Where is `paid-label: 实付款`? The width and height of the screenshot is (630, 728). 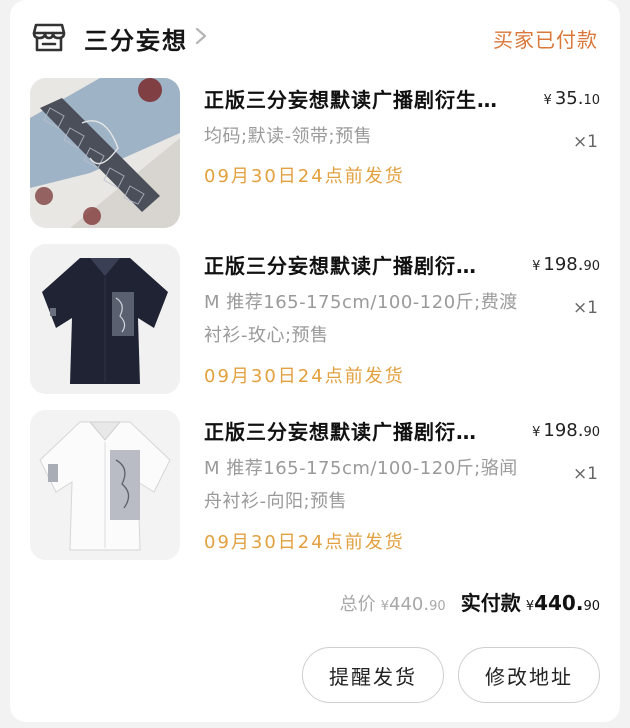 paid-label: 实付款 is located at coordinates (490, 603).